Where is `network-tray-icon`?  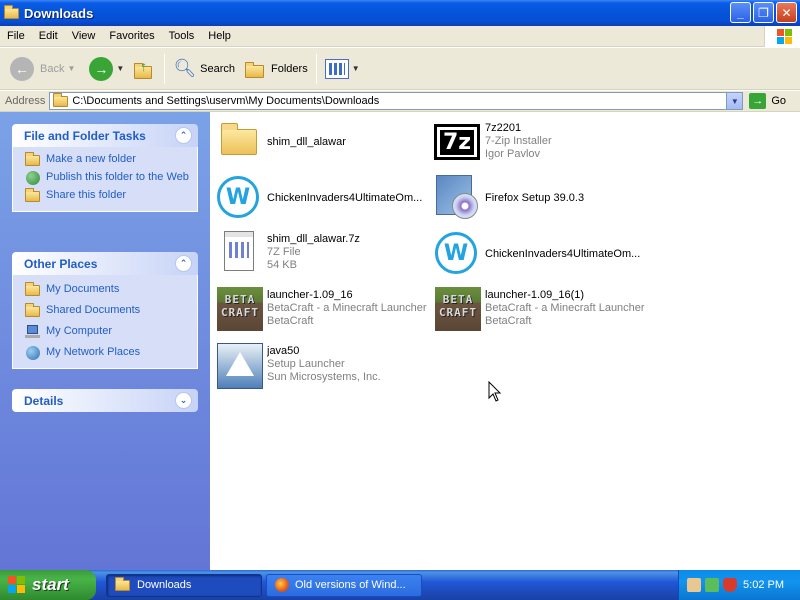 network-tray-icon is located at coordinates (712, 585).